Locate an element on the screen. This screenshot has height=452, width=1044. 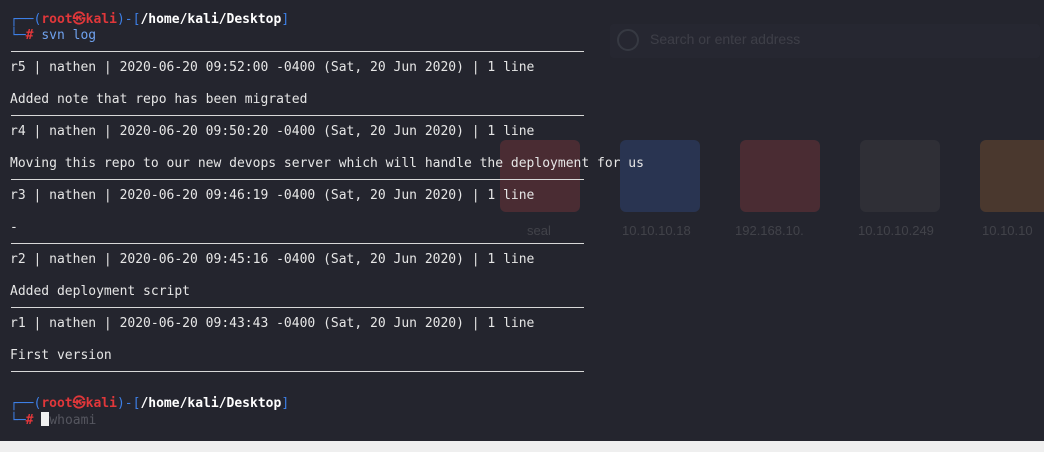
ghost-tile-label: 10.10.10.249 is located at coordinates (896, 230).